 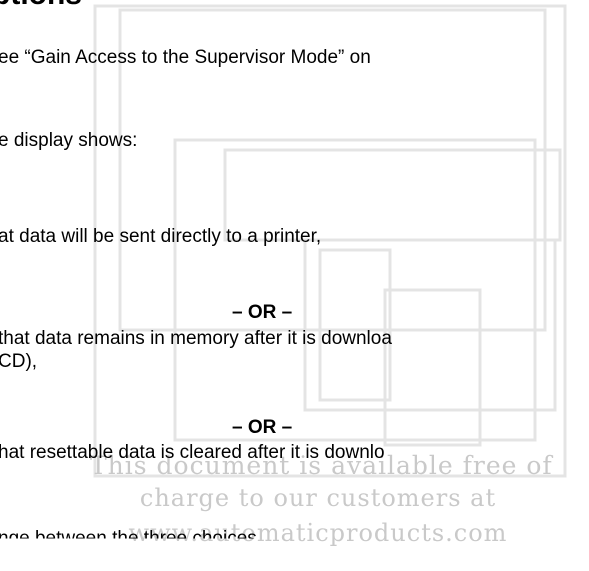 I want to click on instruction-display-shows: e display shows:, so click(x=69, y=140).